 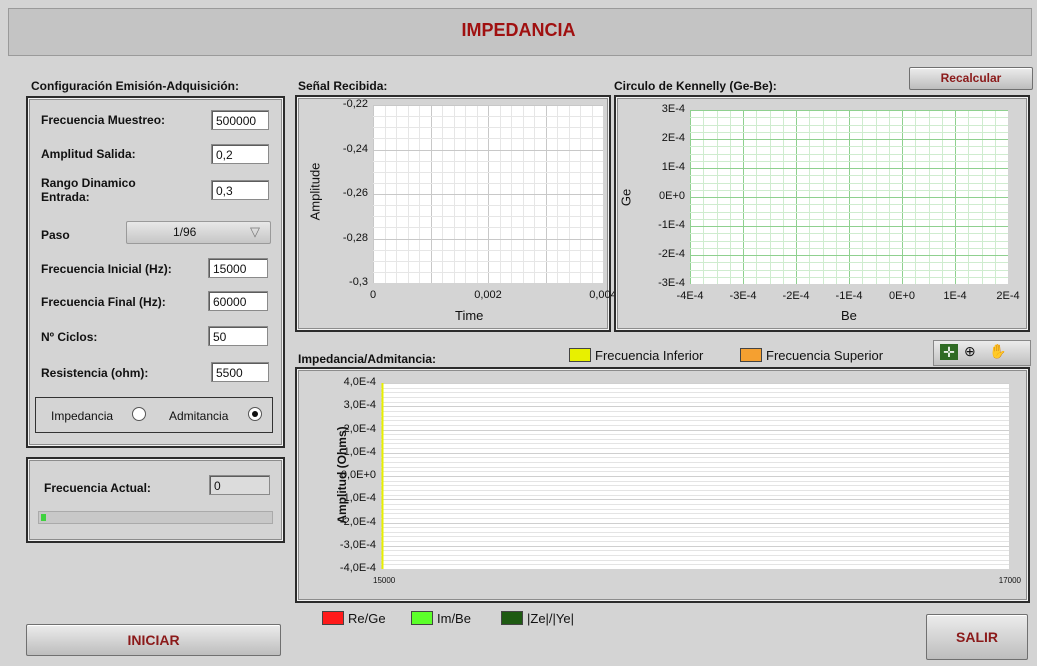 What do you see at coordinates (240, 372) in the screenshot?
I see `resistencia-input: 5500` at bounding box center [240, 372].